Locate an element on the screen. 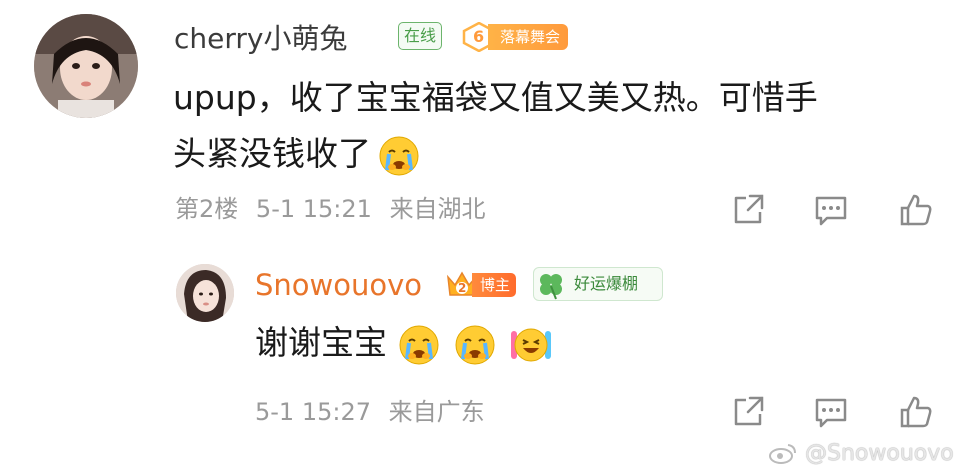 The image size is (973, 474). comment-text-line2: 头紧没钱收了 is located at coordinates (297, 154).